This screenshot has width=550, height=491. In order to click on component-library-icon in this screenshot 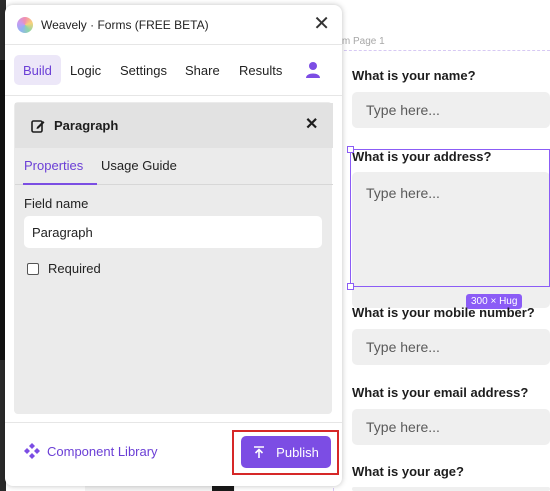, I will do `click(32, 451)`.